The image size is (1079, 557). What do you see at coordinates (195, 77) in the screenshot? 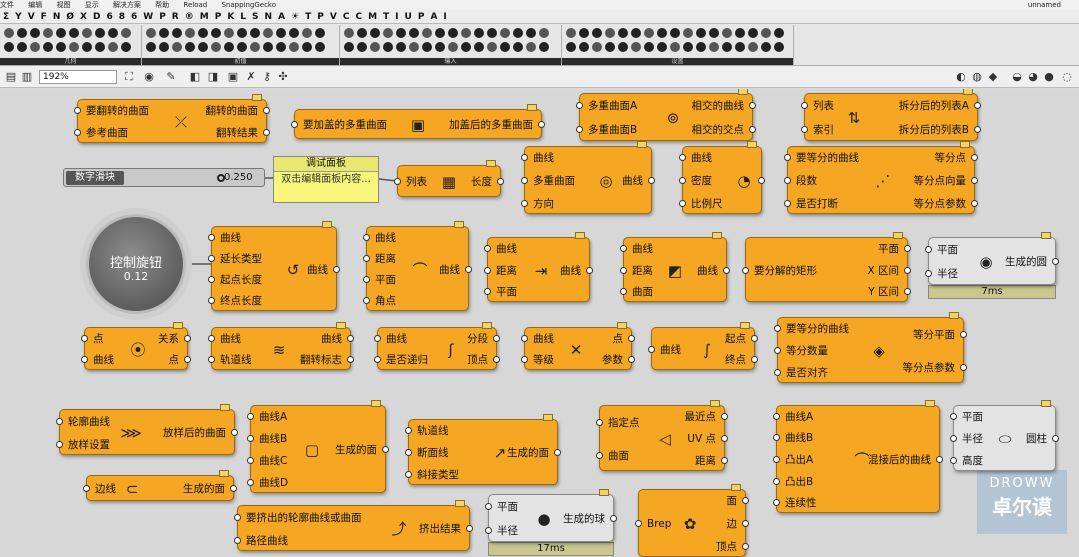
I see `preview-icon: ◧` at bounding box center [195, 77].